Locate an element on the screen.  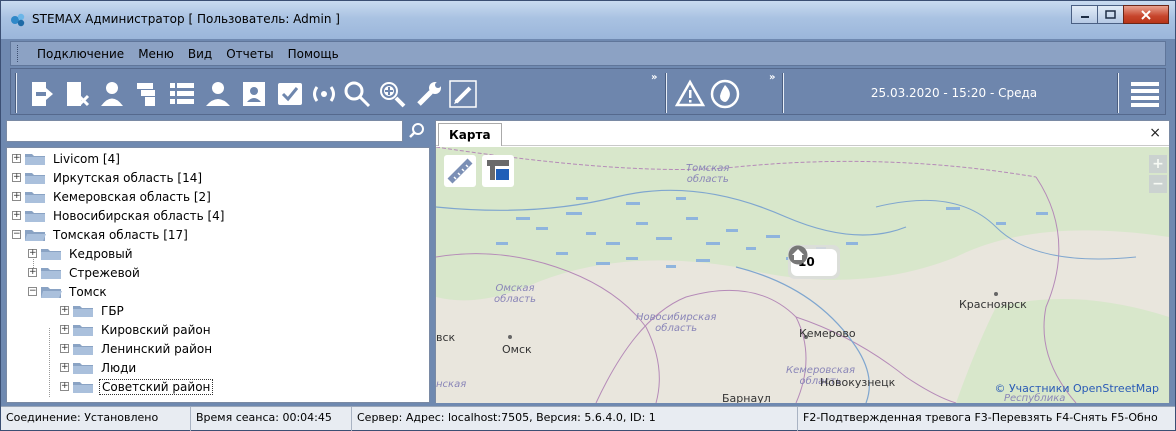
ruler-icon is located at coordinates (460, 171).